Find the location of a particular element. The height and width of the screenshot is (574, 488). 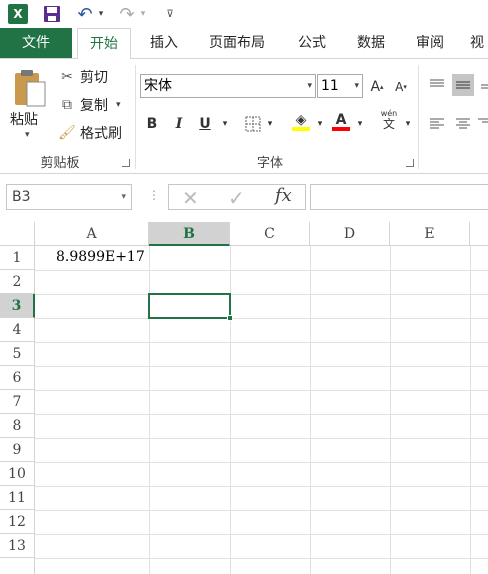

row-header: 10 is located at coordinates (17, 474).